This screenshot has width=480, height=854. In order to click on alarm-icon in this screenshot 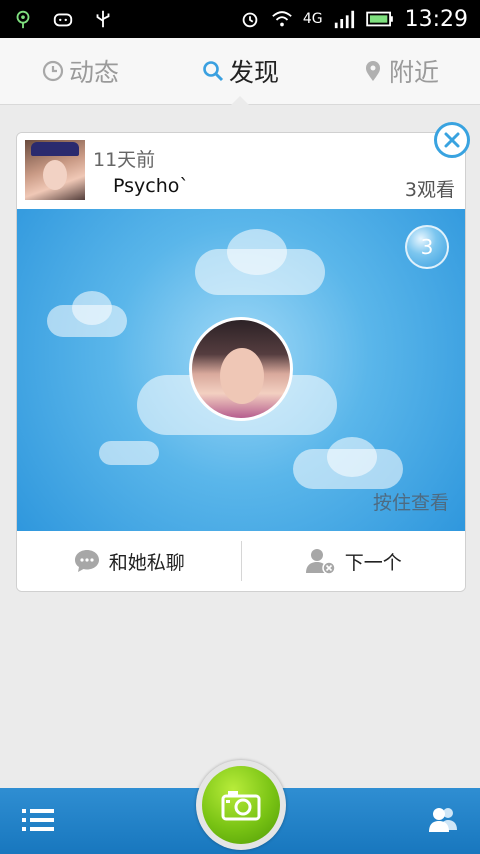, I will do `click(250, 20)`.